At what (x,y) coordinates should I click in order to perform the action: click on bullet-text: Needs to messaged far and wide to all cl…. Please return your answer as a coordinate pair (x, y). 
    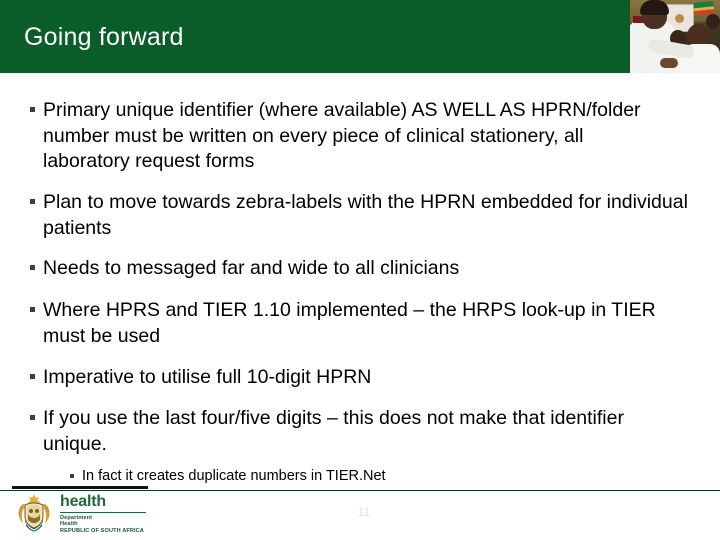
    Looking at the image, I should click on (251, 268).